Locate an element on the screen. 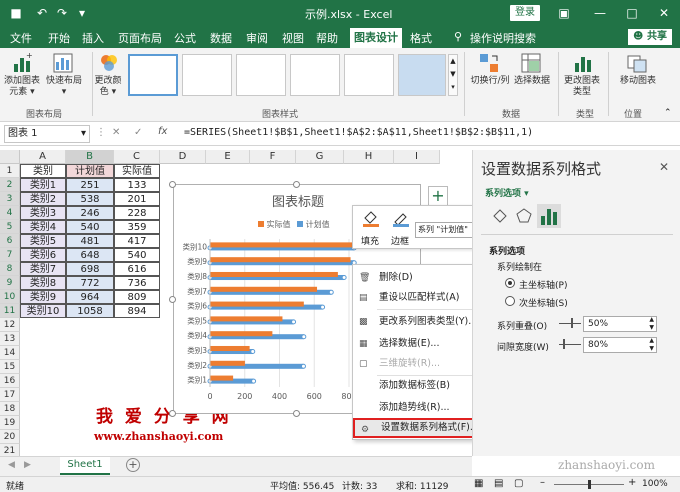 Image resolution: width=680 pixels, height=492 pixels. table-cell: 698 is located at coordinates (90, 269).